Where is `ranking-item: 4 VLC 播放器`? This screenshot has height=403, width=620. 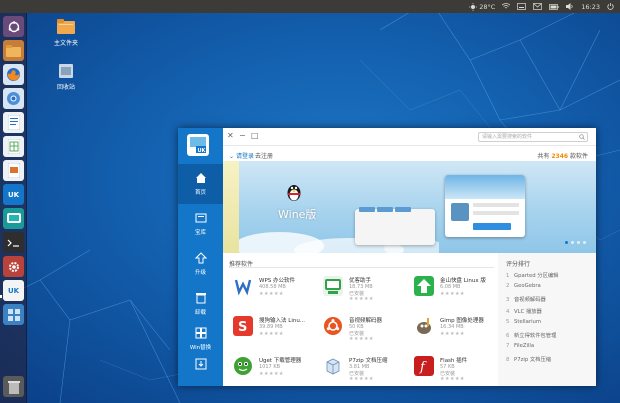 ranking-item: 4 VLC 播放器 is located at coordinates (524, 311).